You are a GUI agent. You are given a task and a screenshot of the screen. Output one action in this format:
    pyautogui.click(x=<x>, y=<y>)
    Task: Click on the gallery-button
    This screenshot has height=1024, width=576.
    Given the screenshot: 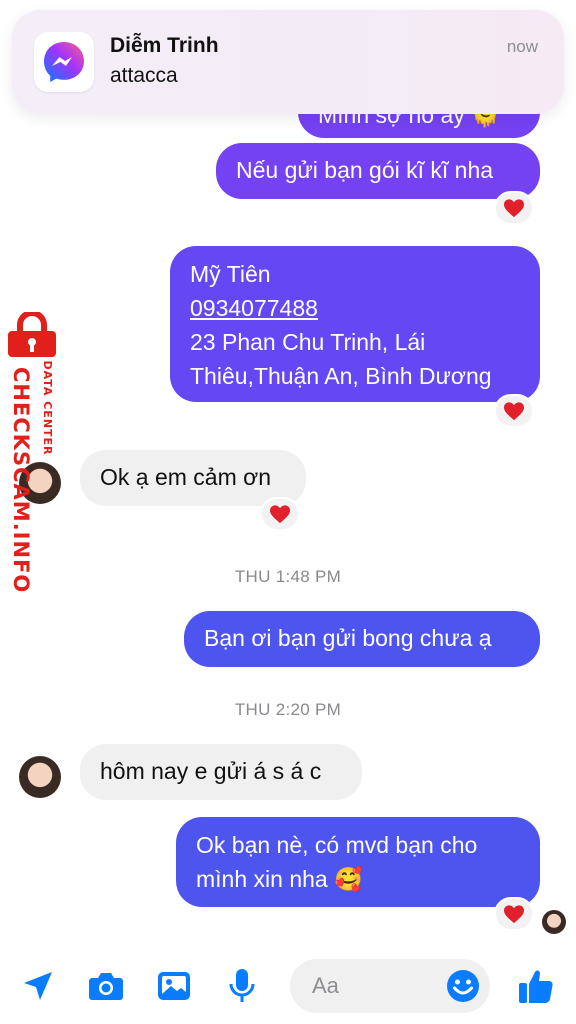 What is the action you would take?
    pyautogui.click(x=174, y=986)
    